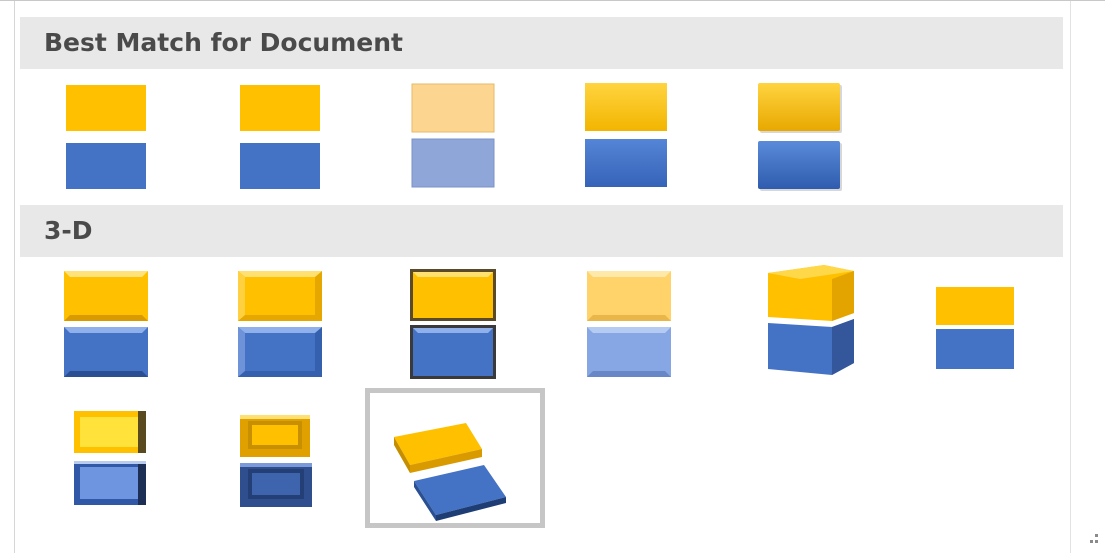 This screenshot has height=553, width=1105. I want to click on section-header-best-match: Best Match for Document, so click(541, 43).